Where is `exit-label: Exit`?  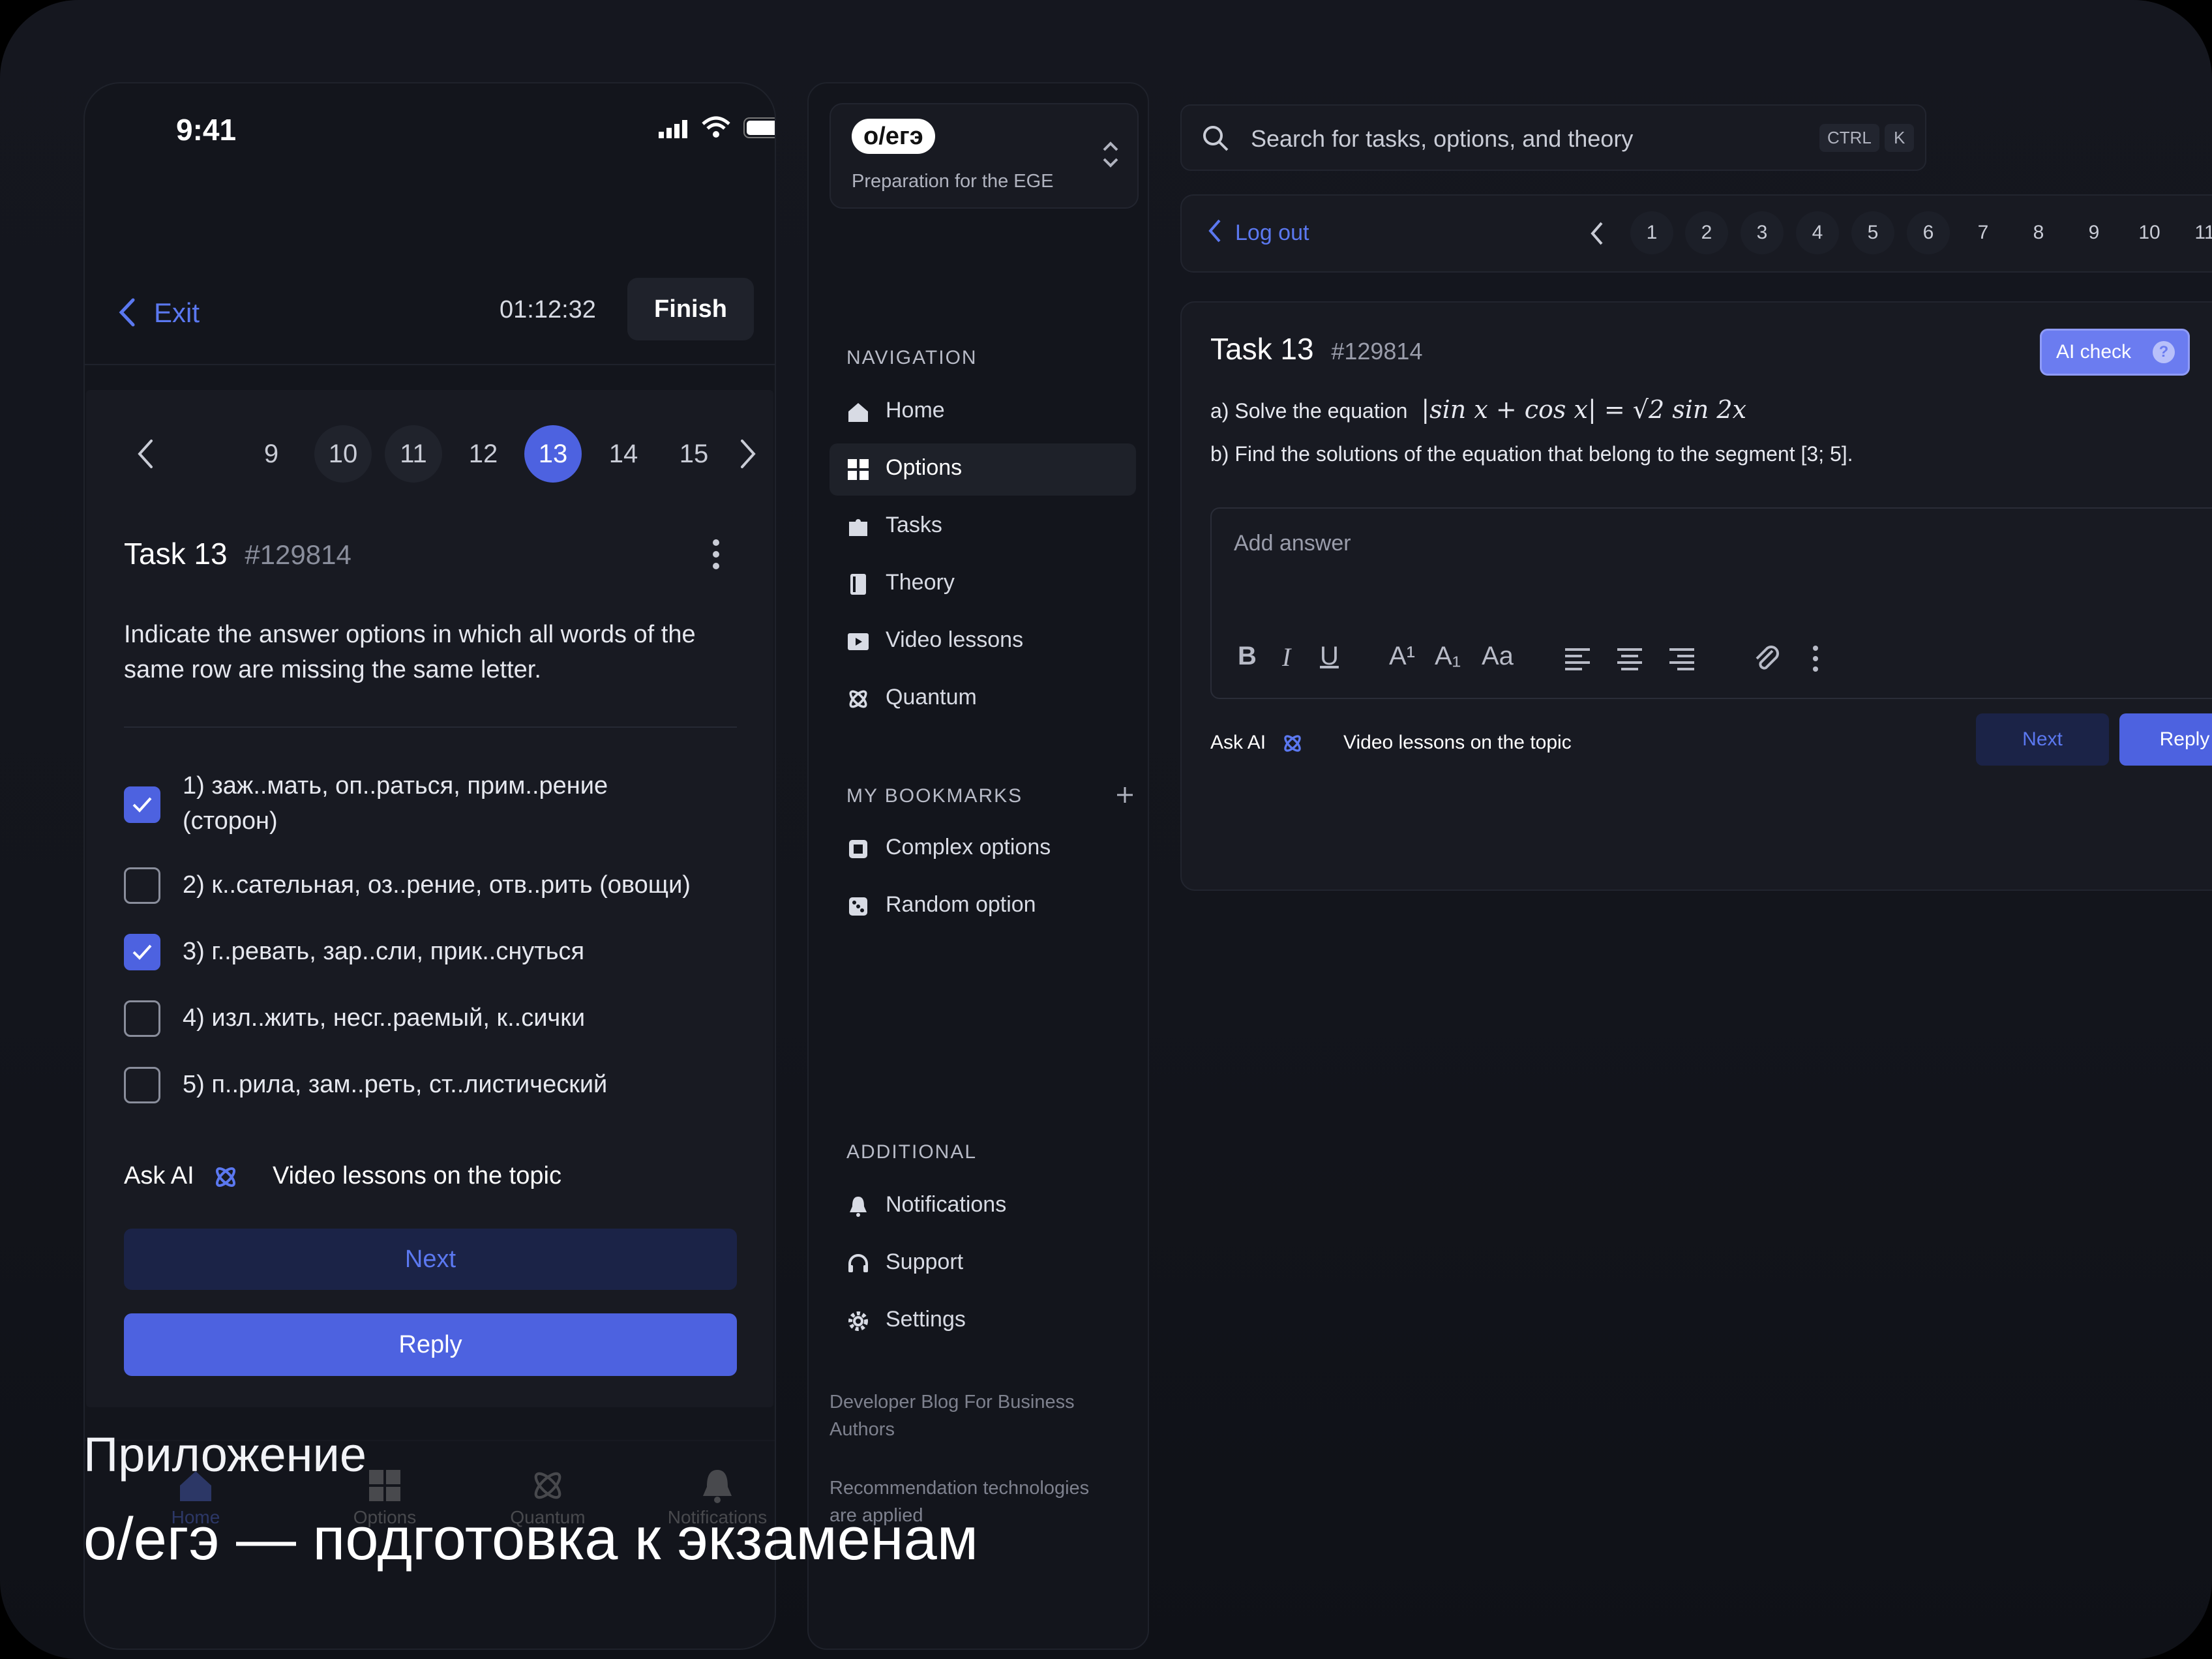
exit-label: Exit is located at coordinates (177, 312).